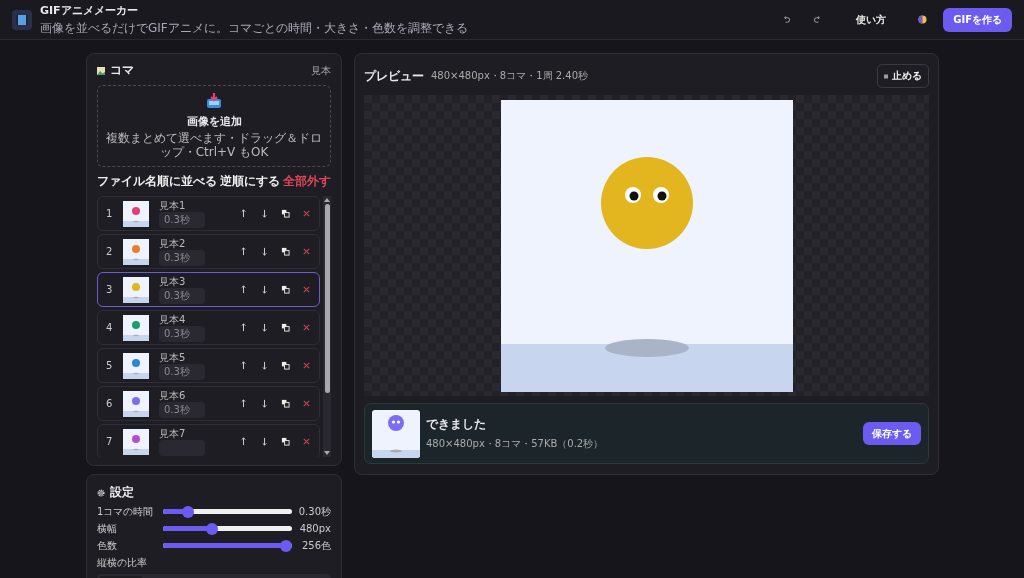 The width and height of the screenshot is (1024, 578). What do you see at coordinates (208, 251) in the screenshot?
I see `frame-row: 2 見本2 0.3秒` at bounding box center [208, 251].